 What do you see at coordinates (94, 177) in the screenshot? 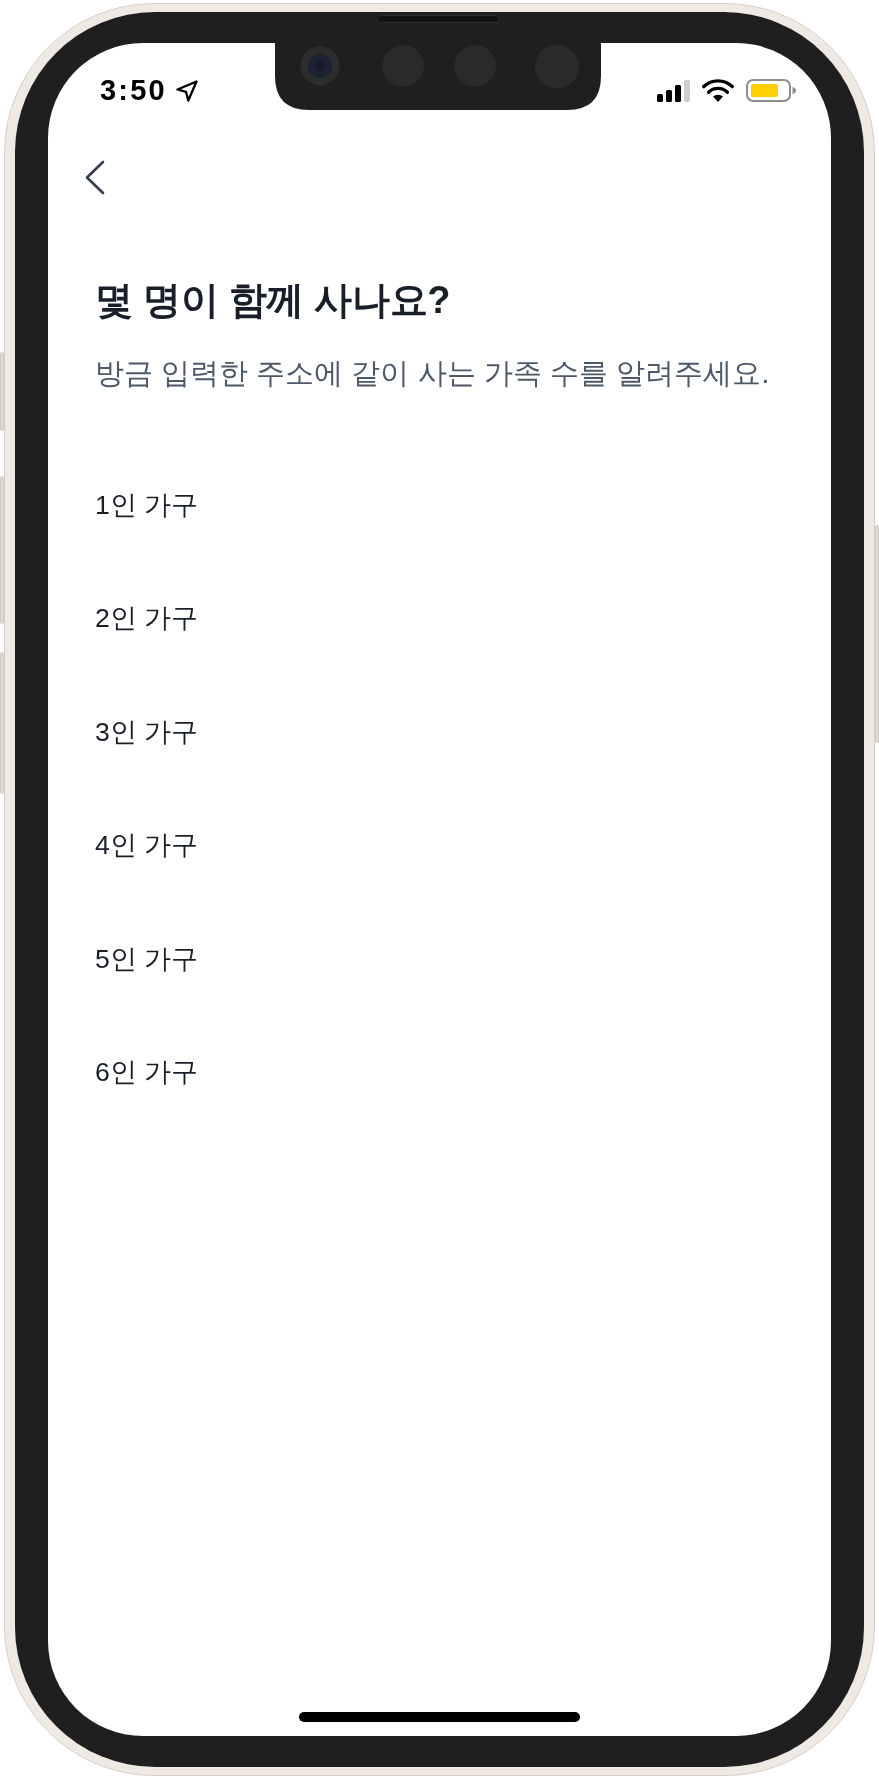
I see `chevron-left-icon` at bounding box center [94, 177].